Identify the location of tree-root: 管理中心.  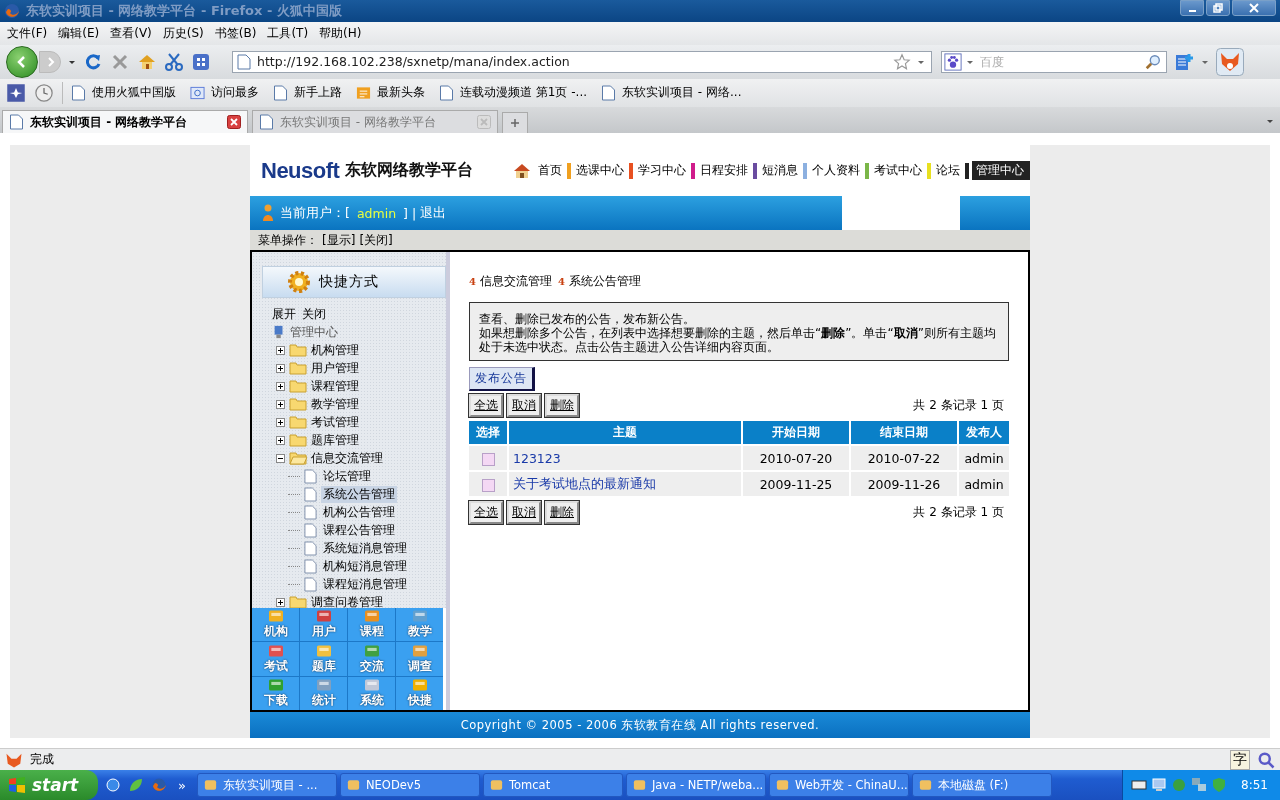
(314, 332).